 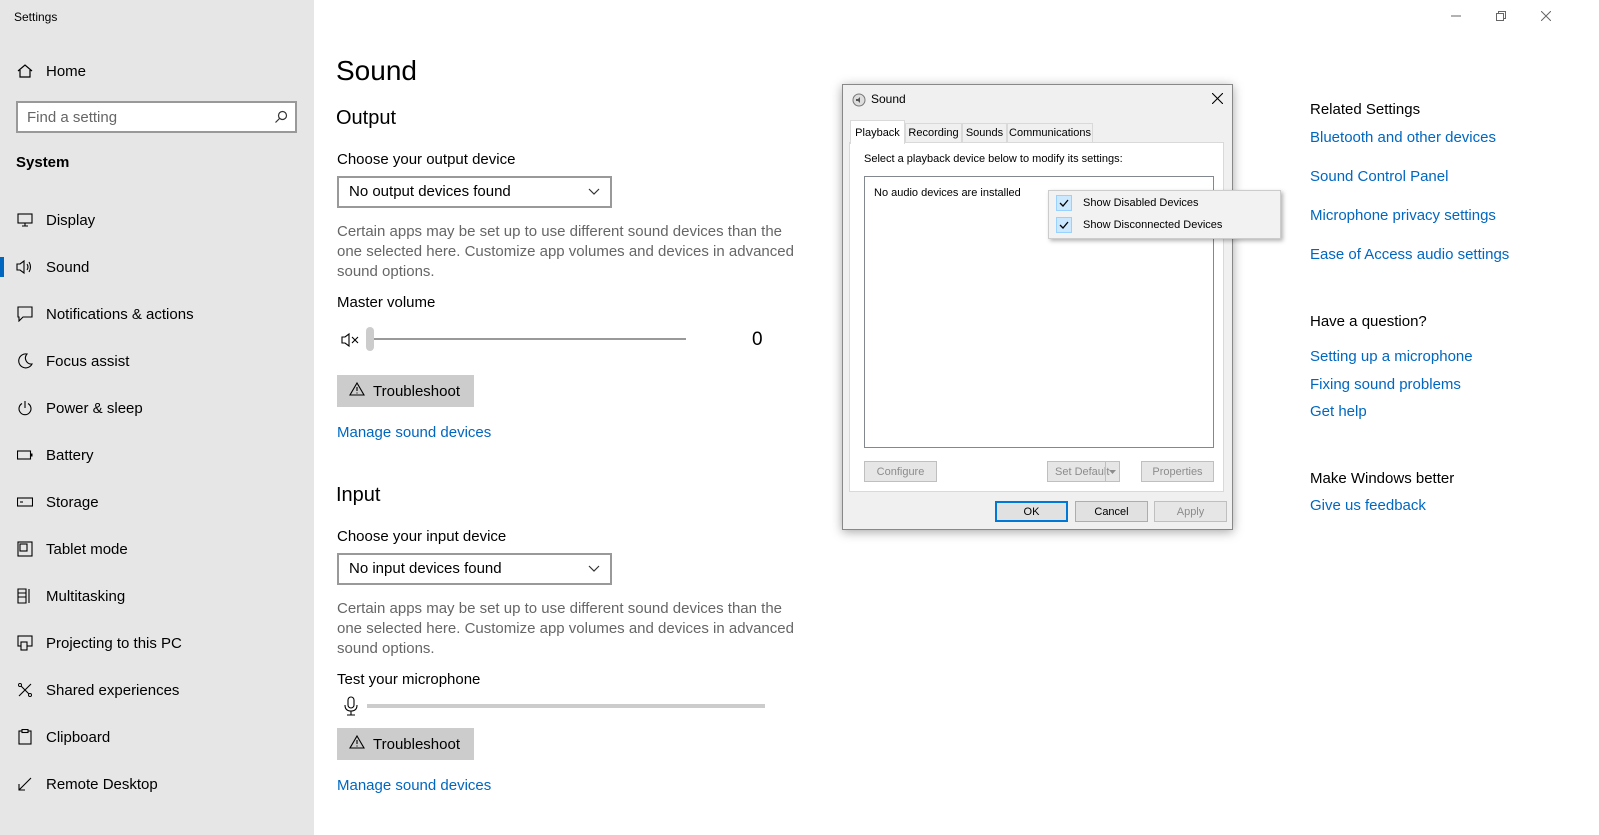 I want to click on make-windows-better-heading: Make Windows better, so click(x=1382, y=478).